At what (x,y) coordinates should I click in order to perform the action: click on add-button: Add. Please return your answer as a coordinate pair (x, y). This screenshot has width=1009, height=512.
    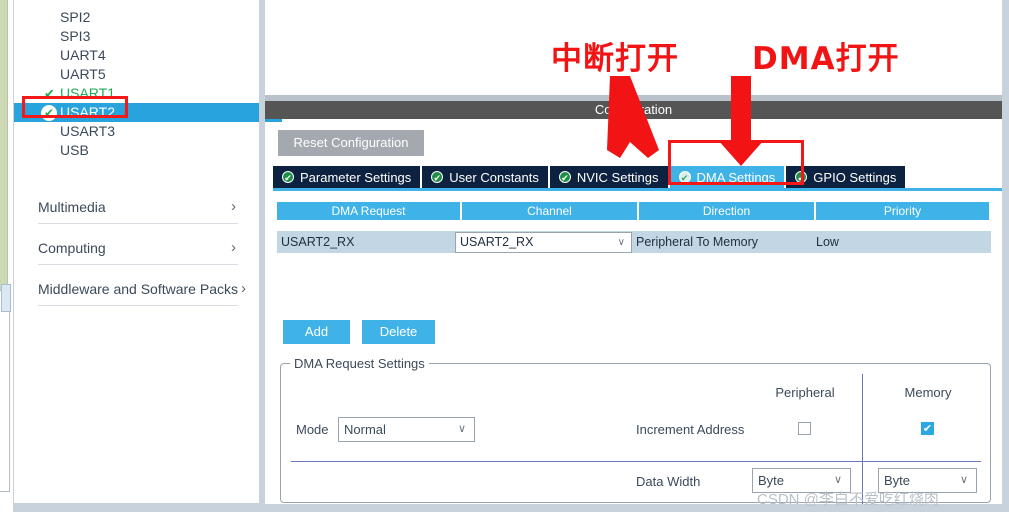
    Looking at the image, I should click on (316, 332).